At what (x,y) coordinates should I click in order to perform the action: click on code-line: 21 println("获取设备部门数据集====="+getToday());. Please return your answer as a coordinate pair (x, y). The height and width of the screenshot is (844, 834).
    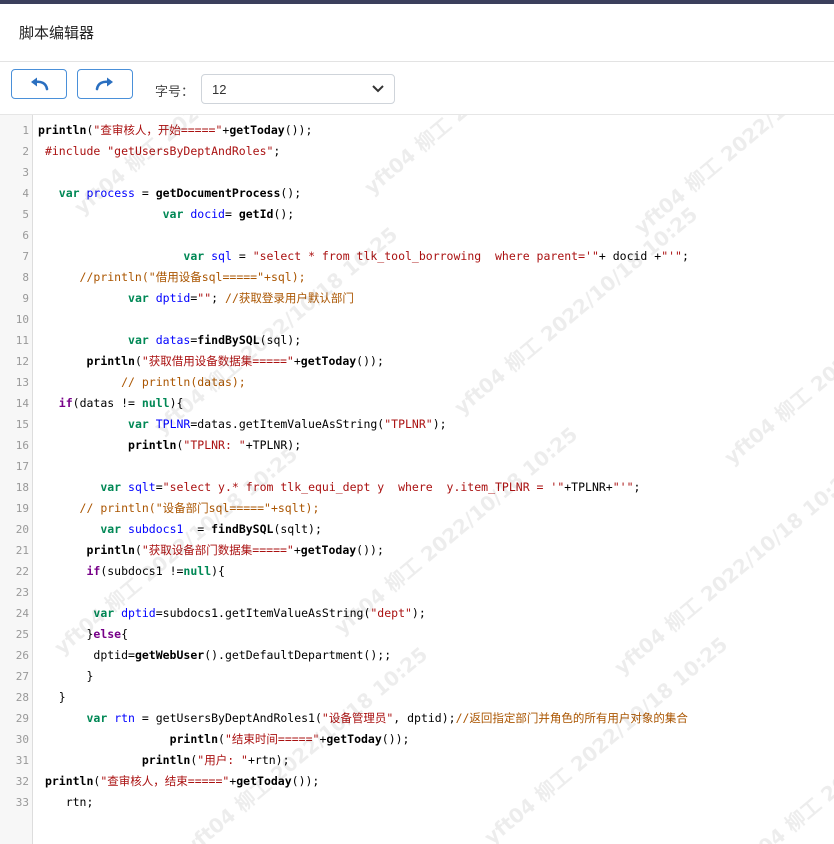
    Looking at the image, I should click on (417, 550).